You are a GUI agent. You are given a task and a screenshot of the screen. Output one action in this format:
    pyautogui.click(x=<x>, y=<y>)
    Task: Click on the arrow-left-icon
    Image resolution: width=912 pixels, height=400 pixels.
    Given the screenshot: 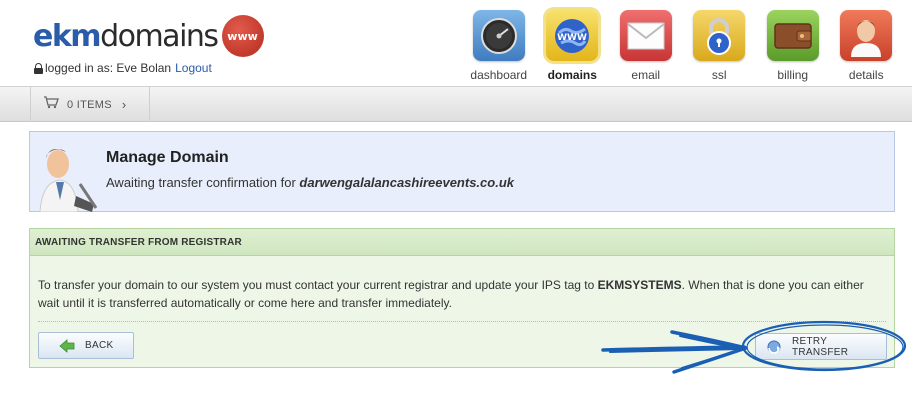 What is the action you would take?
    pyautogui.click(x=67, y=345)
    